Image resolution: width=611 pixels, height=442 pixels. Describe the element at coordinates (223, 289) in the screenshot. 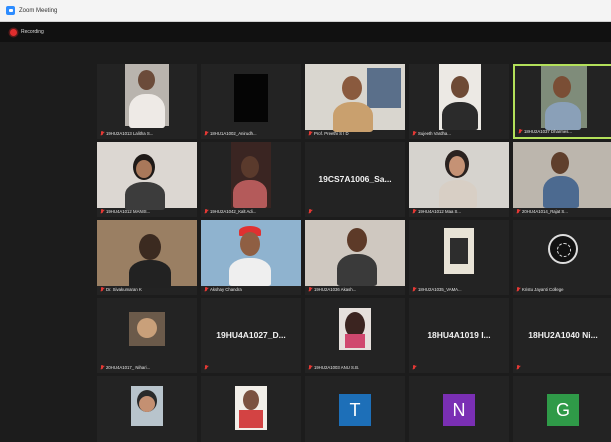

I see `participant-name: Akshay Chandra` at that location.